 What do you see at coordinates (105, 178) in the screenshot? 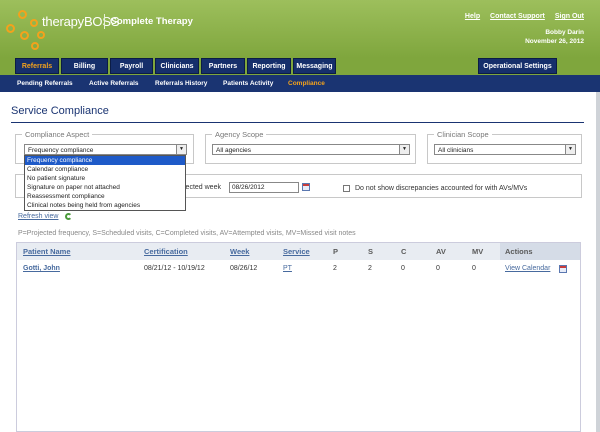
I see `dropdown-option: No patient signature` at bounding box center [105, 178].